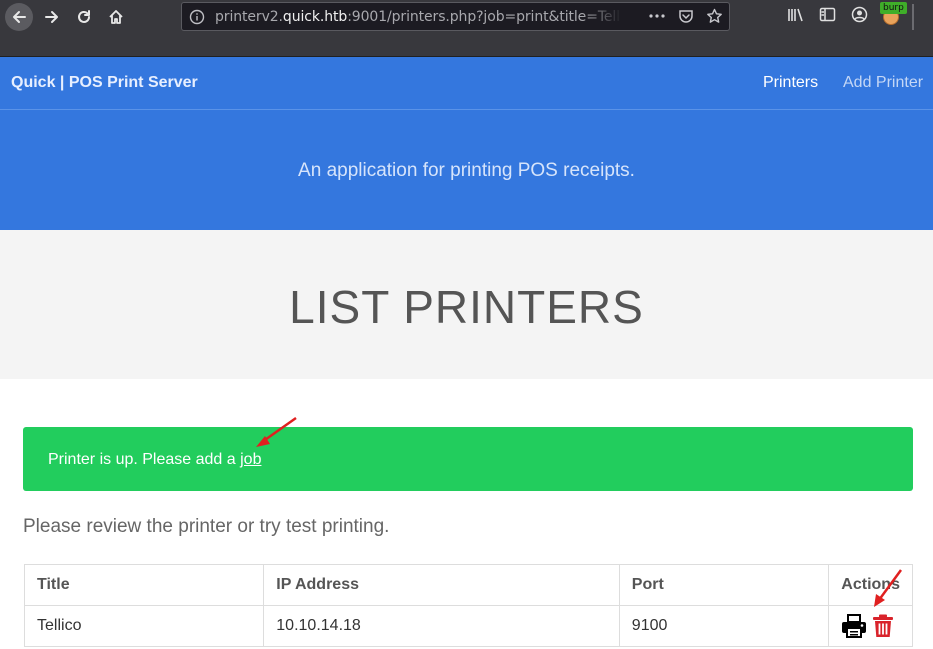 The width and height of the screenshot is (933, 649). What do you see at coordinates (144, 626) in the screenshot?
I see `printer-title-cell: Tellico` at bounding box center [144, 626].